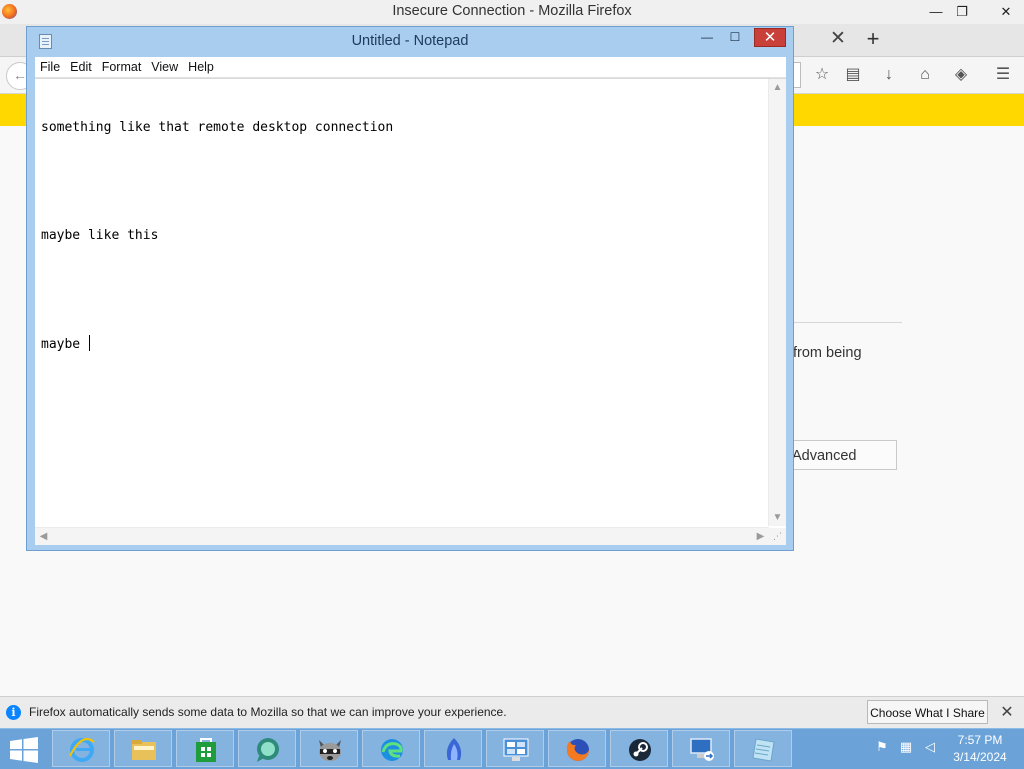 The width and height of the screenshot is (1024, 769). Describe the element at coordinates (980, 740) in the screenshot. I see `clock-time: 7:57 PM` at that location.